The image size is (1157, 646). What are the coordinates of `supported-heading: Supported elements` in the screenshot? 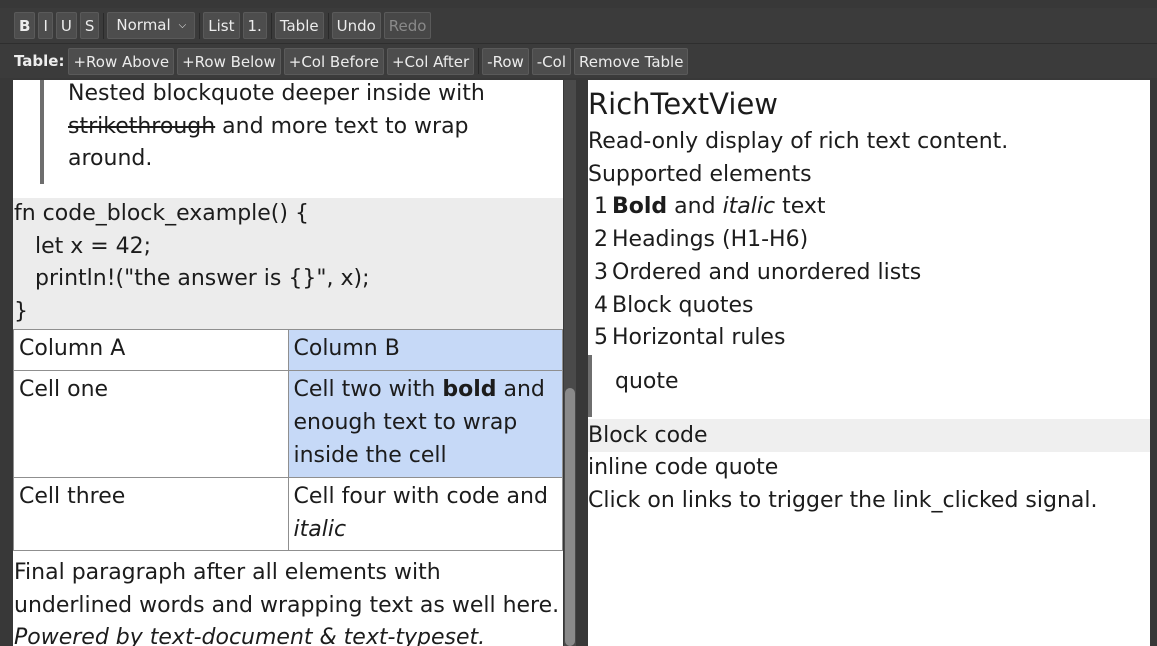 It's located at (700, 174).